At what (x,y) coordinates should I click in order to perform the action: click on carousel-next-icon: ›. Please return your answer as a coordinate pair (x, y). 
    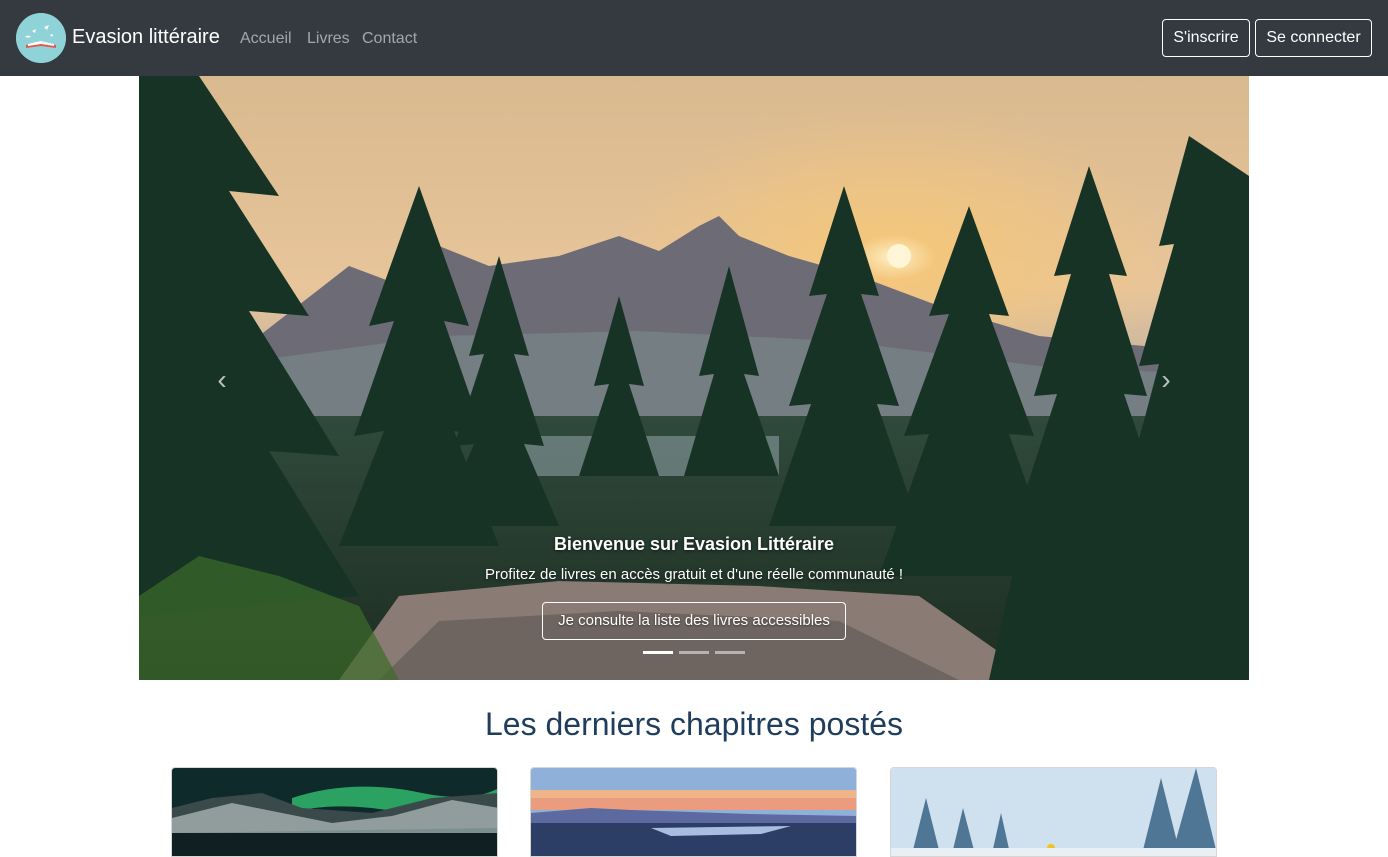
    Looking at the image, I should click on (1166, 381).